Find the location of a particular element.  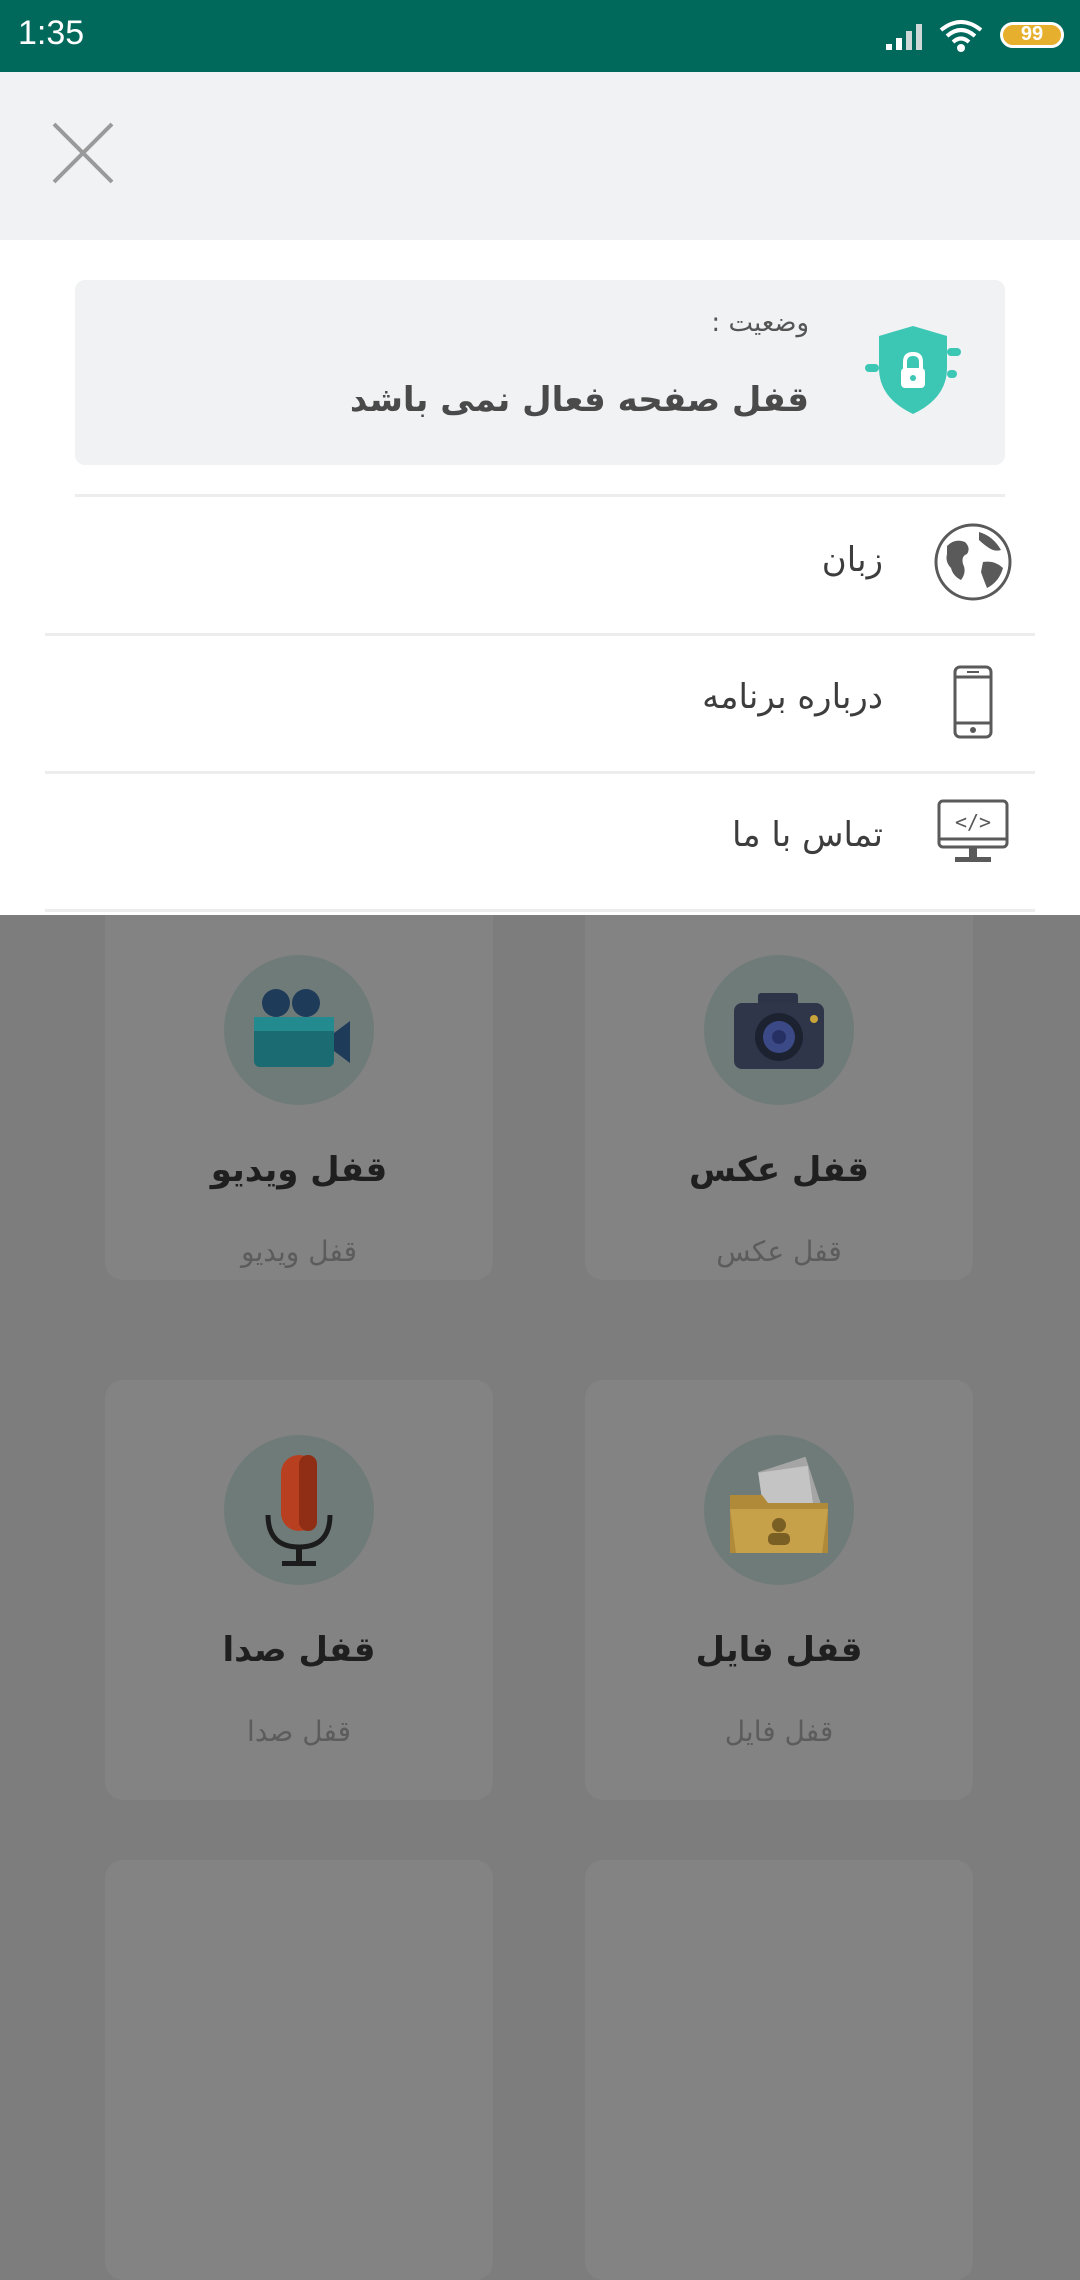

menu-item-label: درباره برنامه is located at coordinates (792, 697).